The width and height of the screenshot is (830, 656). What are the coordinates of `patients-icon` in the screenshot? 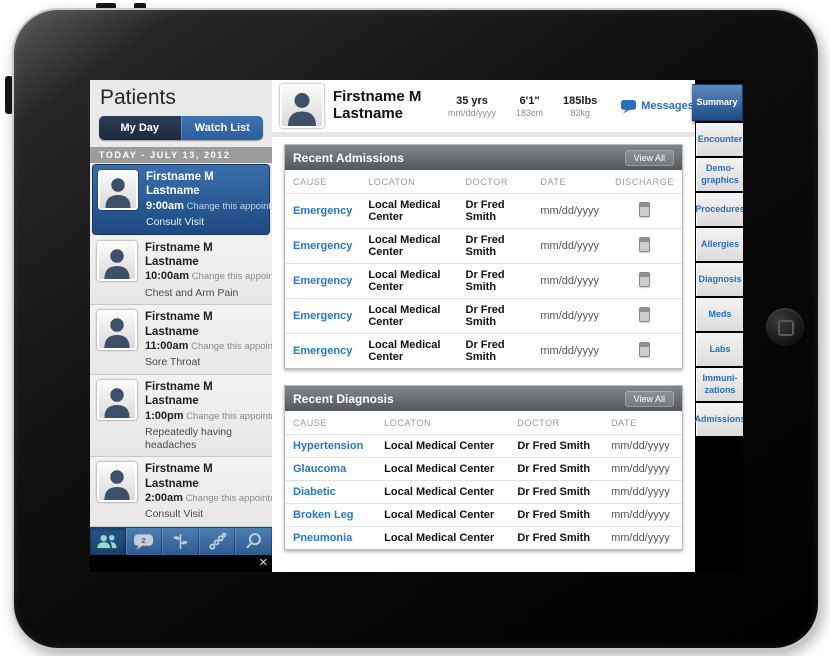 It's located at (107, 541).